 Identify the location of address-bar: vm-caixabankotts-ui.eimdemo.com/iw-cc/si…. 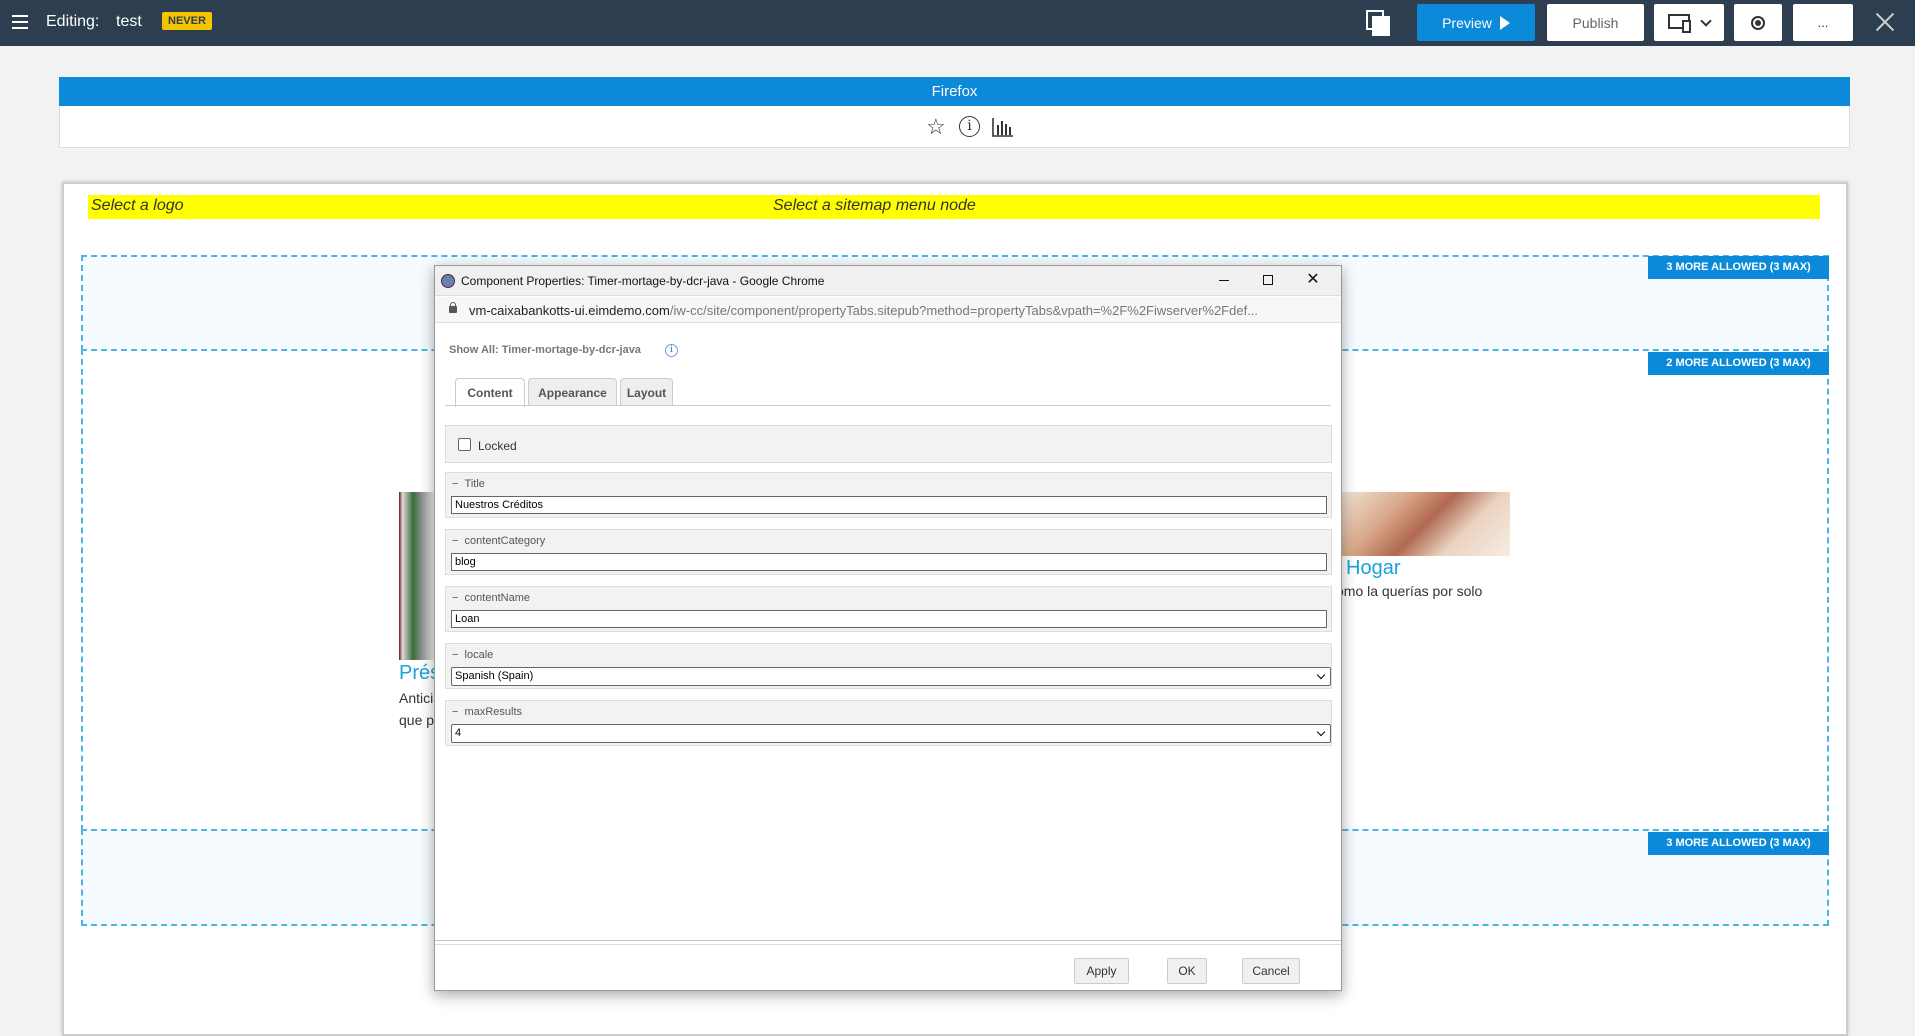
(888, 310).